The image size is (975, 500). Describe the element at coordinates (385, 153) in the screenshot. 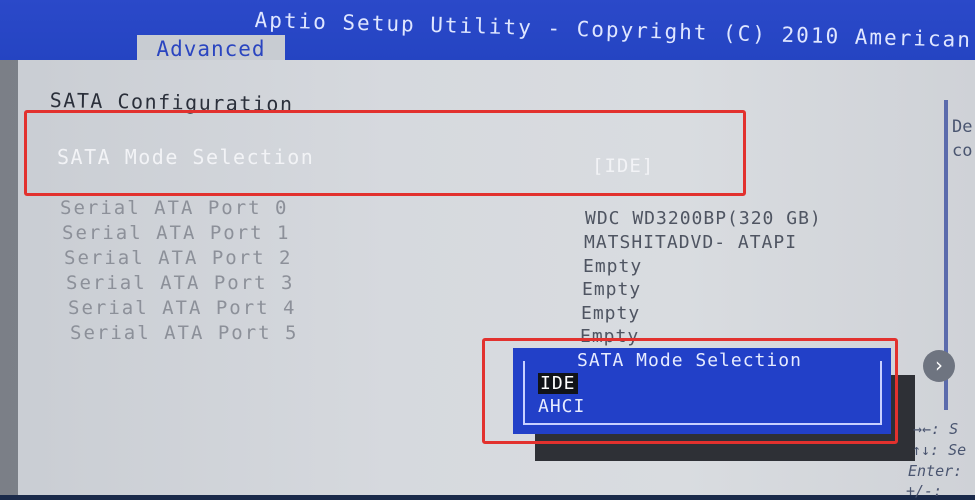

I see `highlight-box-setting` at that location.